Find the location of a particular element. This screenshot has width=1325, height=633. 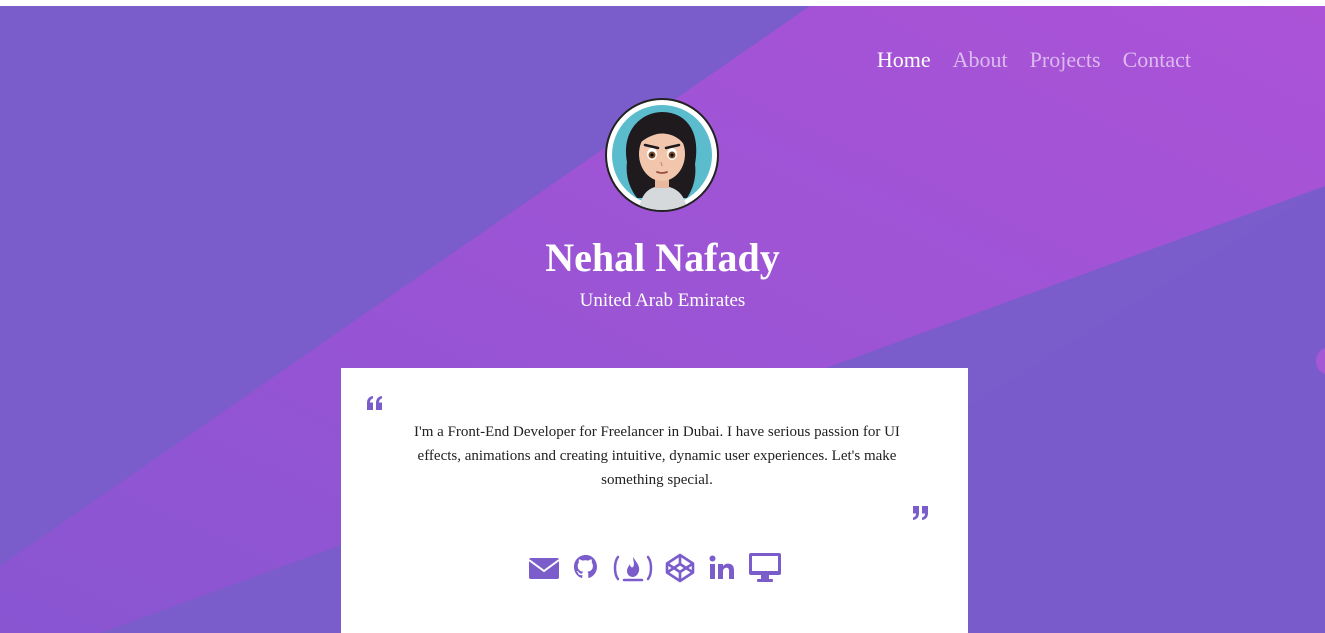

profile-name: Nehal Nafady is located at coordinates (662, 257).